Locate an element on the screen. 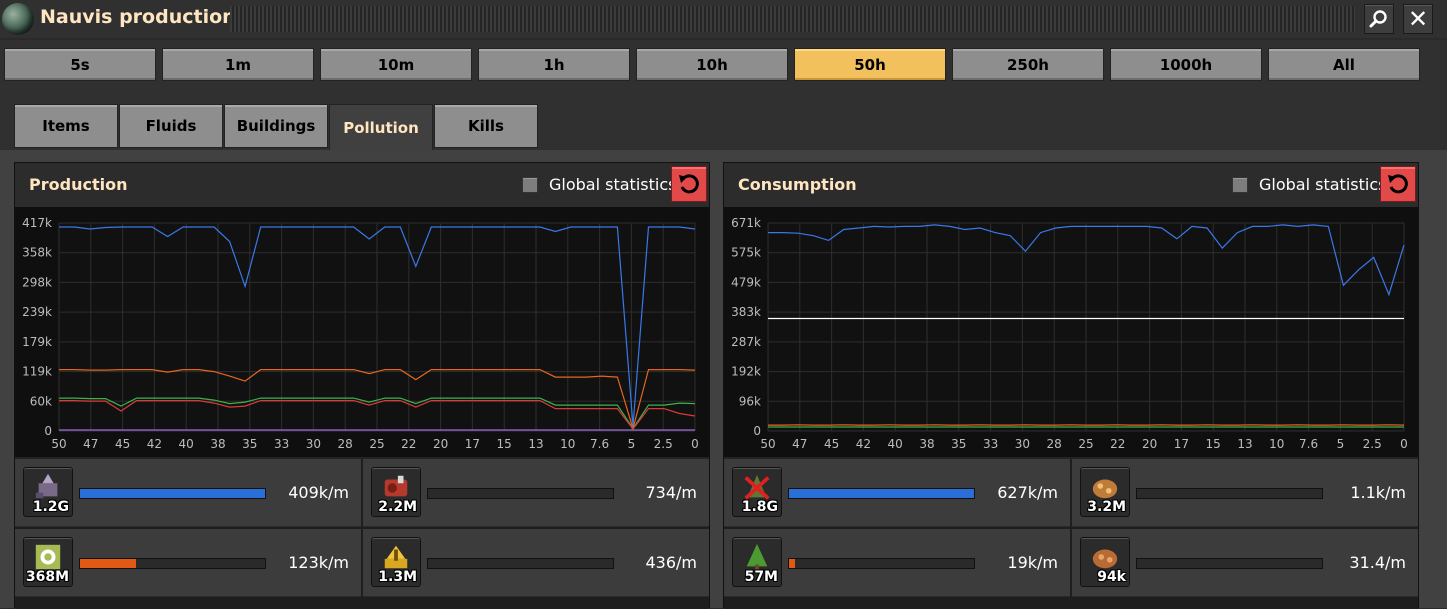 This screenshot has height=609, width=1447. y-tick-label: 287k is located at coordinates (746, 342).